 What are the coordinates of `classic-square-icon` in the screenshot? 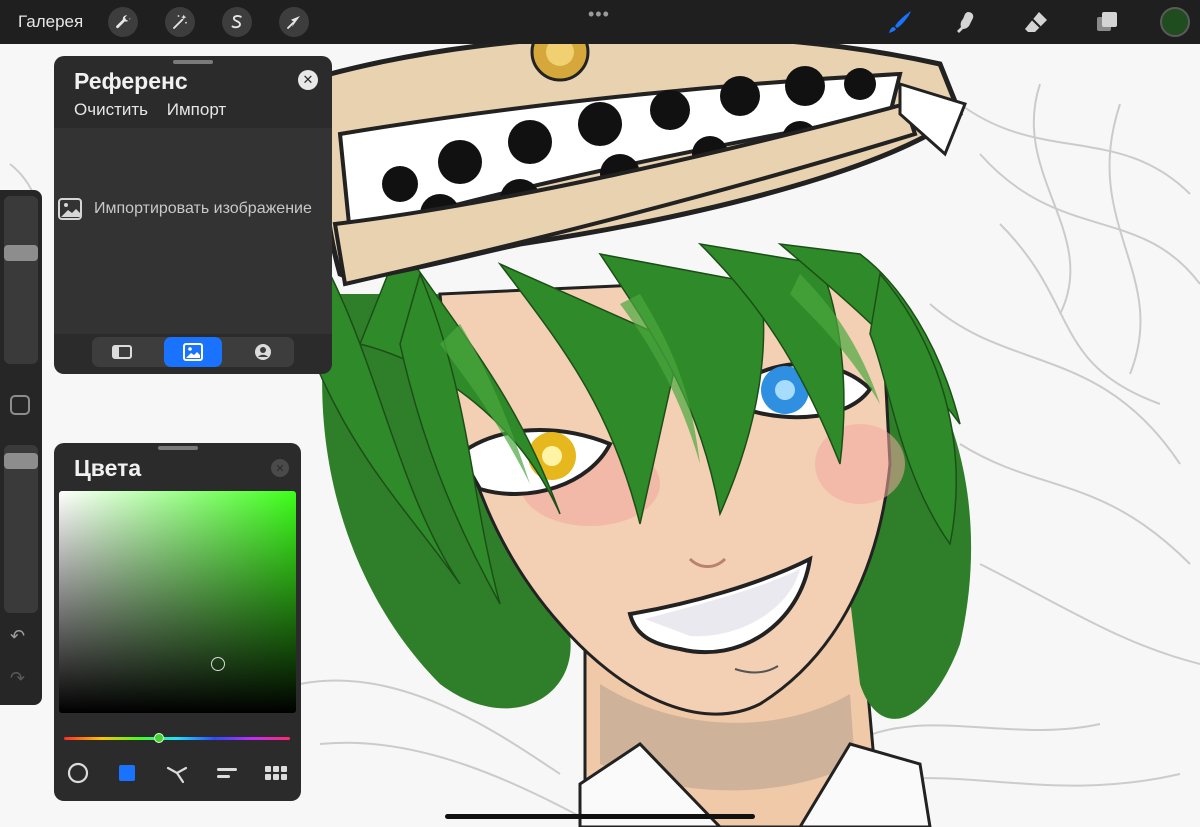 It's located at (127, 773).